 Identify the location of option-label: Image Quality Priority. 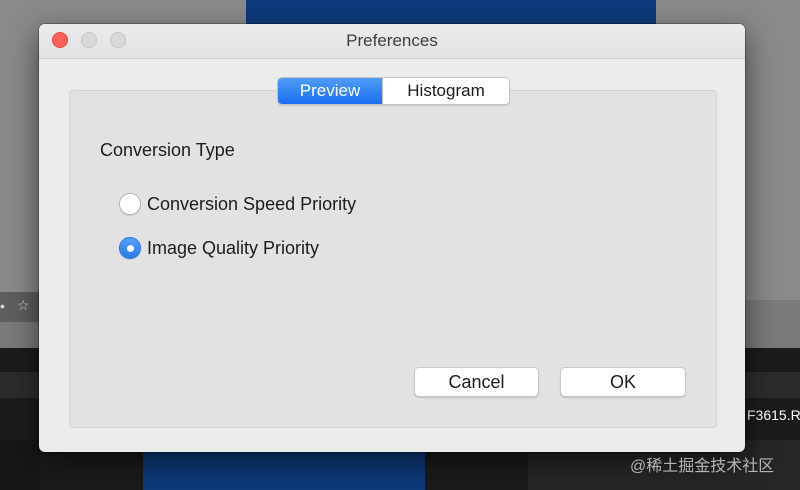
(233, 248).